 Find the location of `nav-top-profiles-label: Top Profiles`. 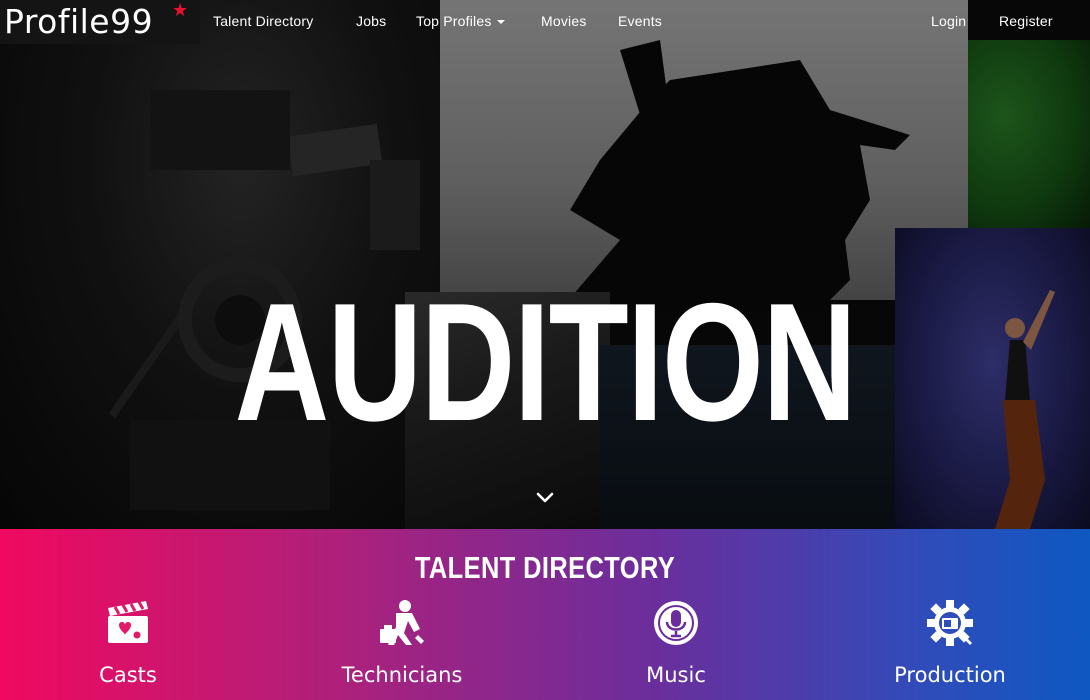

nav-top-profiles-label: Top Profiles is located at coordinates (454, 21).